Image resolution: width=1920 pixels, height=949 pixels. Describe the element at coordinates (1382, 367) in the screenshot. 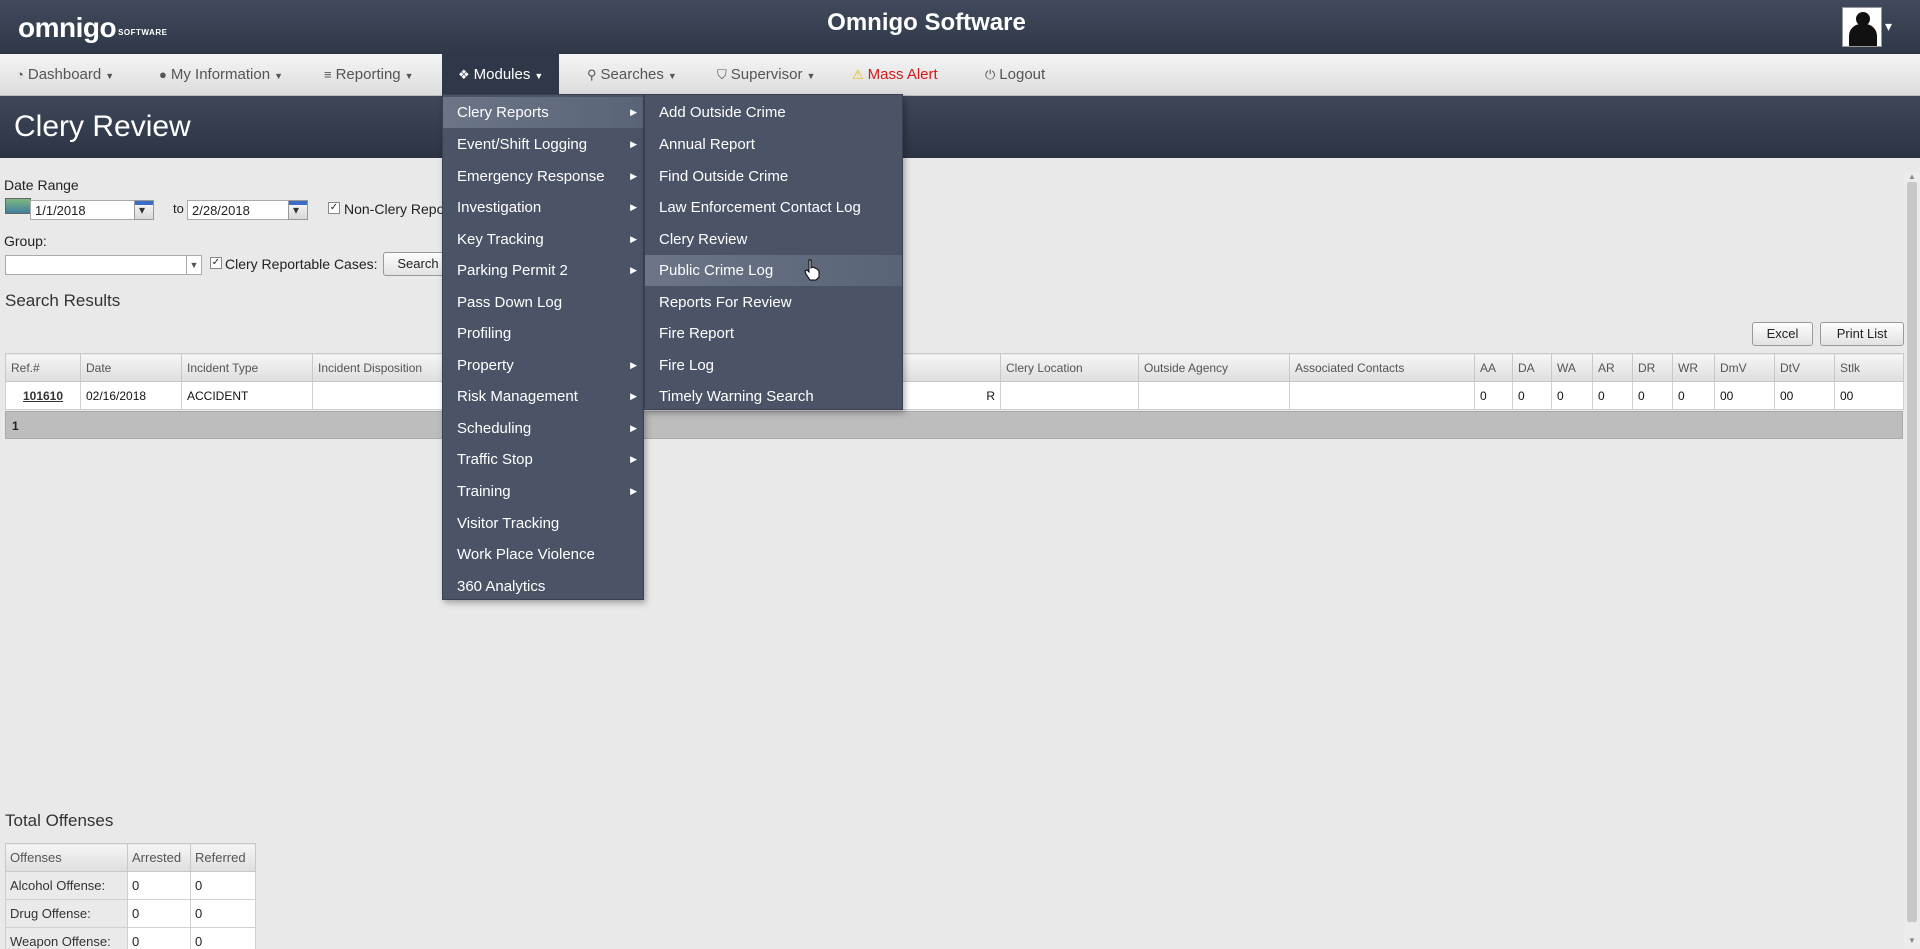

I see `column-header: Associated Contacts` at that location.